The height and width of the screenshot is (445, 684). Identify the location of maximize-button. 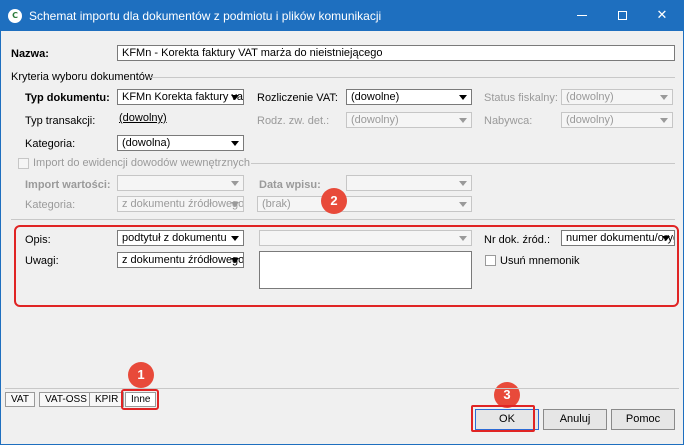
(622, 16).